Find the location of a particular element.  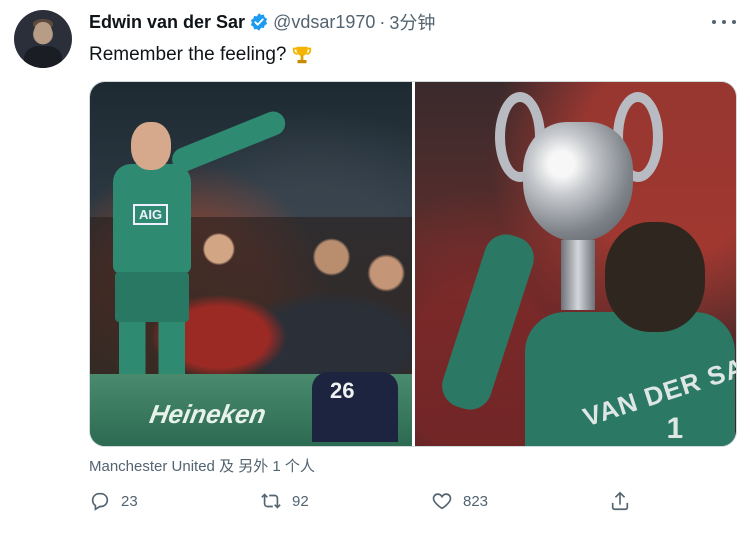

share-icon is located at coordinates (620, 501).